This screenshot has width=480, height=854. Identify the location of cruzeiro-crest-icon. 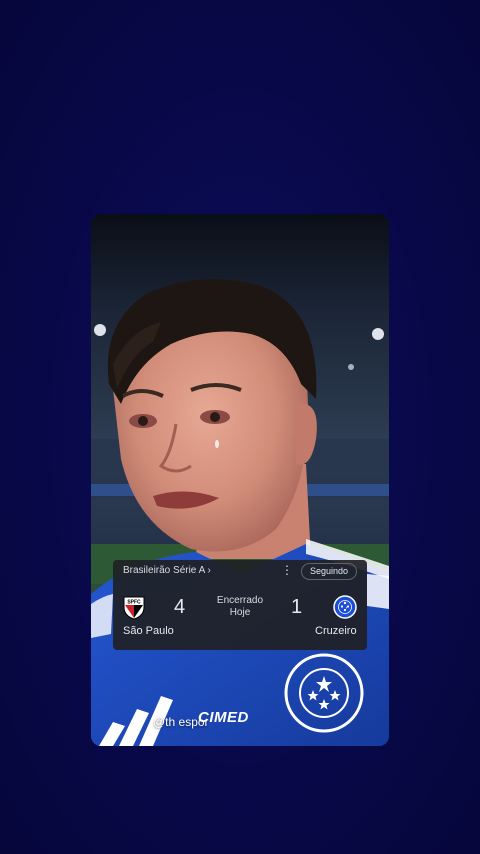
(345, 607).